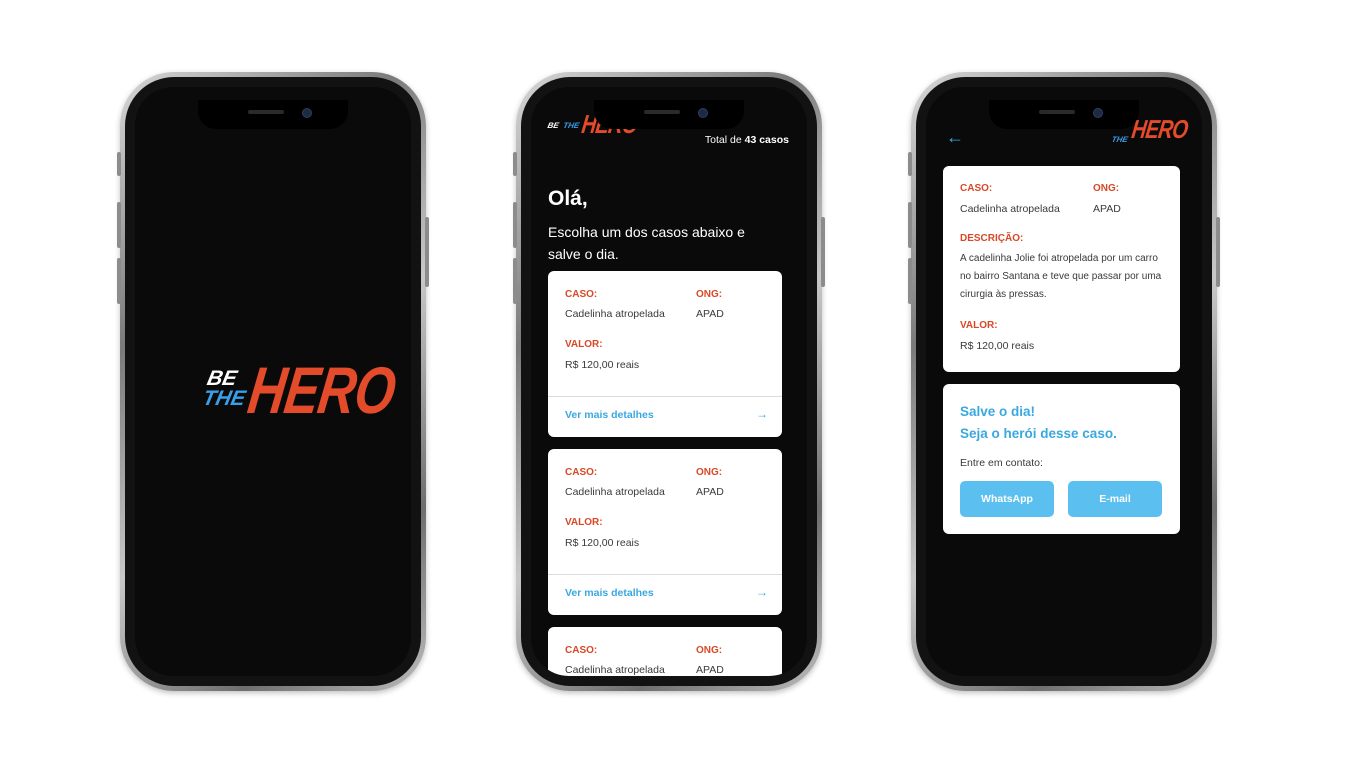 This screenshot has width=1350, height=769. Describe the element at coordinates (992, 238) in the screenshot. I see `description-label: DESCRIÇÃO:` at that location.